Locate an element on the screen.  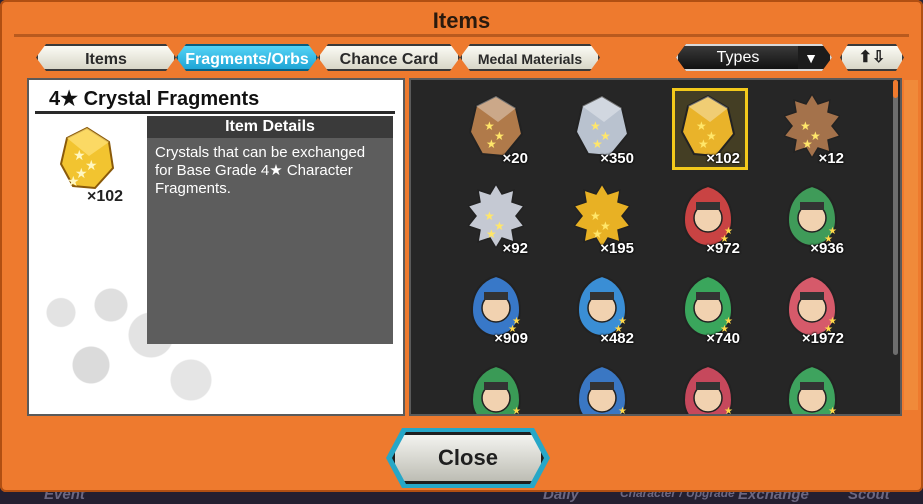
item-count: ×12 is located at coordinates (831, 158).